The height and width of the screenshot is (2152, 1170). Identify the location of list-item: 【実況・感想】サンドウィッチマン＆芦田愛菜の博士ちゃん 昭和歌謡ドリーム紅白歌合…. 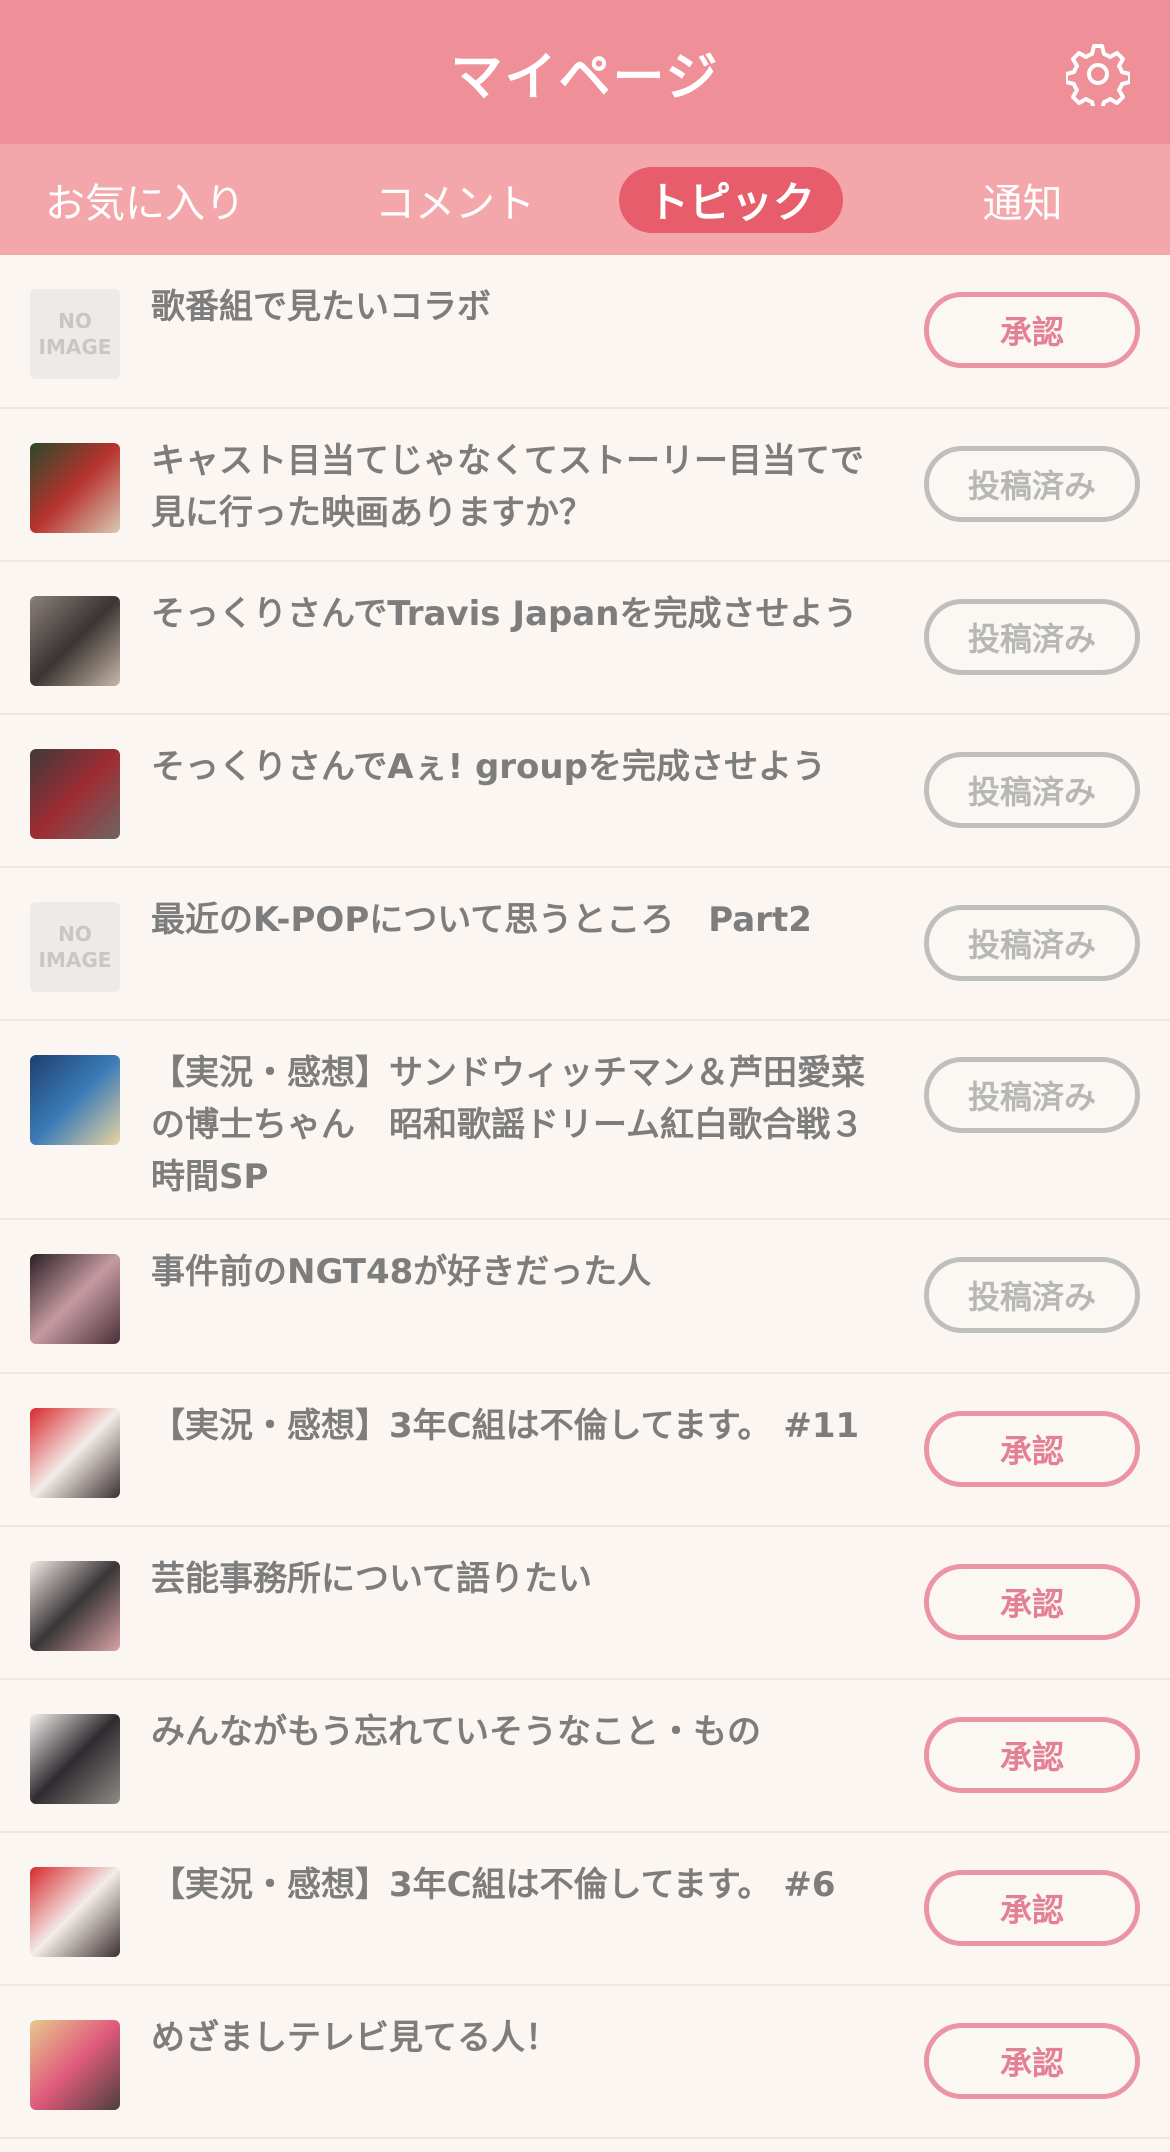
(585, 1120).